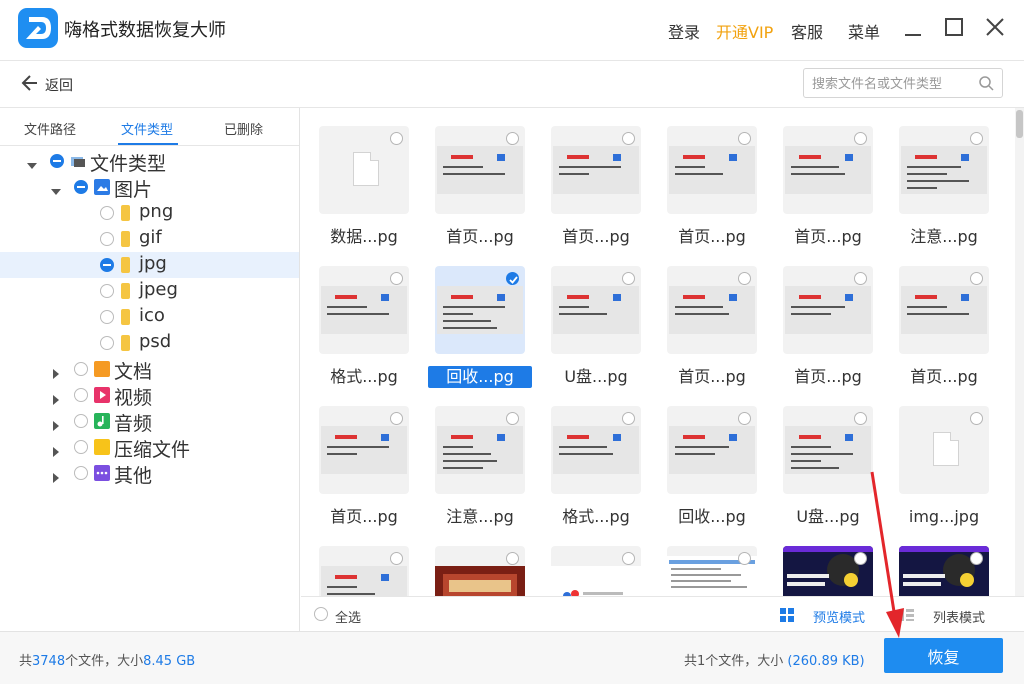  I want to click on vip-link: 开通VIP, so click(744, 31).